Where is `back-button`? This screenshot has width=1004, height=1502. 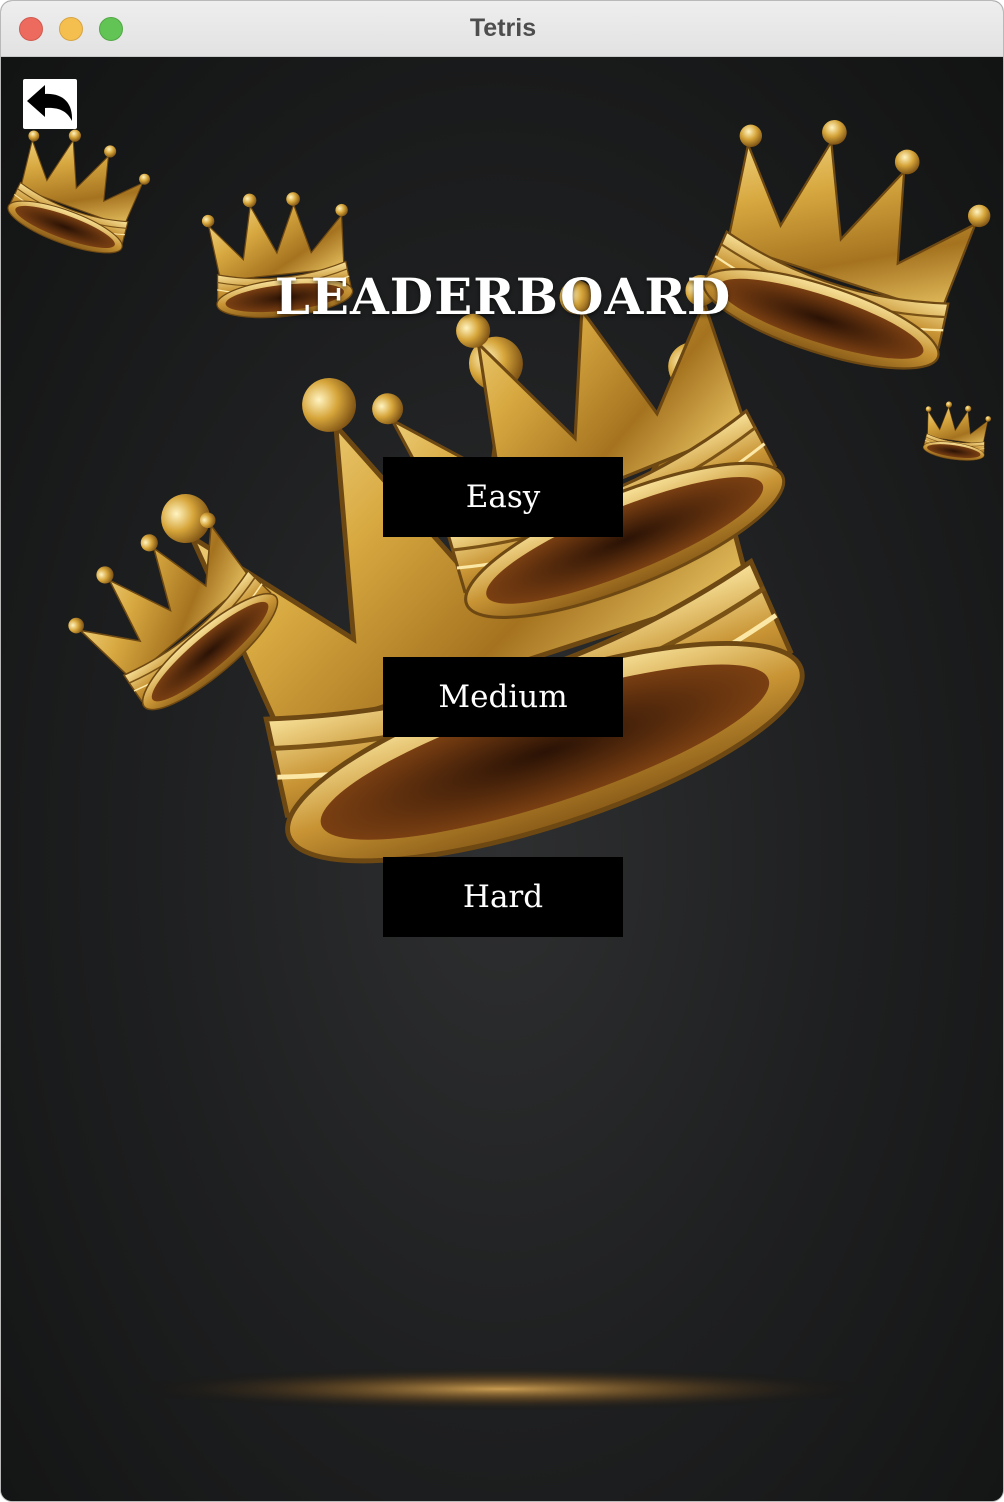 back-button is located at coordinates (50, 104).